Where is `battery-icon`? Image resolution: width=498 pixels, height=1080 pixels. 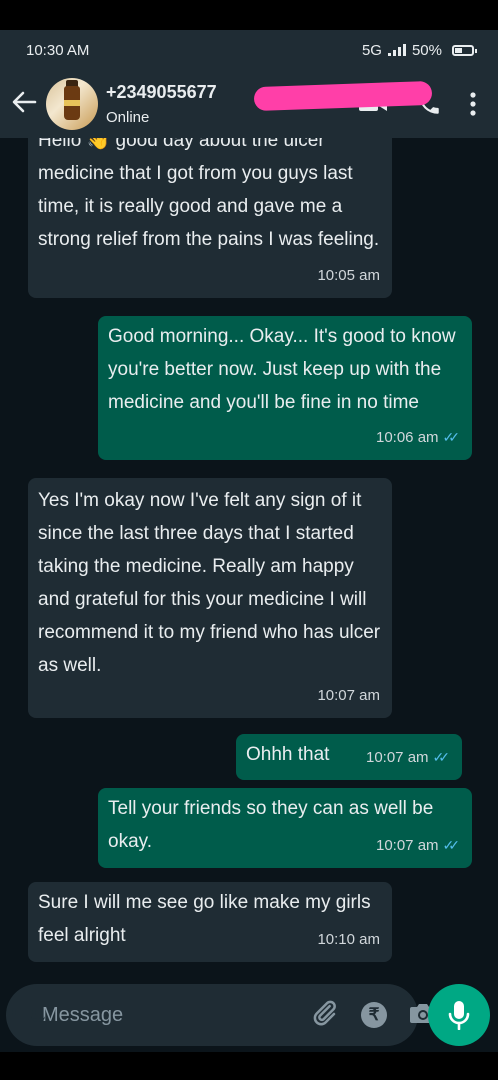
battery-icon is located at coordinates (464, 50).